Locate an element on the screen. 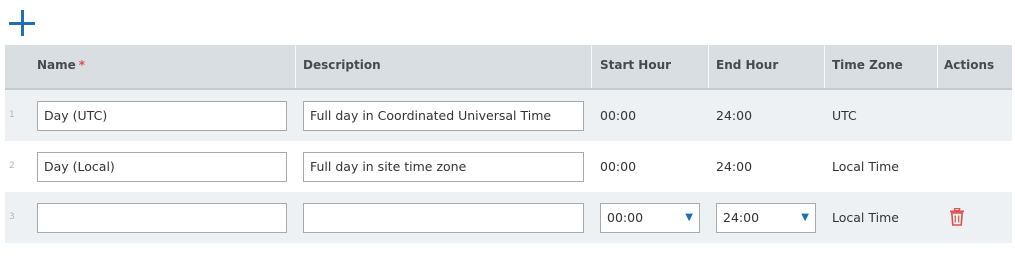 This screenshot has width=1015, height=257. start-hour-select: 00:00 ▼ is located at coordinates (650, 218).